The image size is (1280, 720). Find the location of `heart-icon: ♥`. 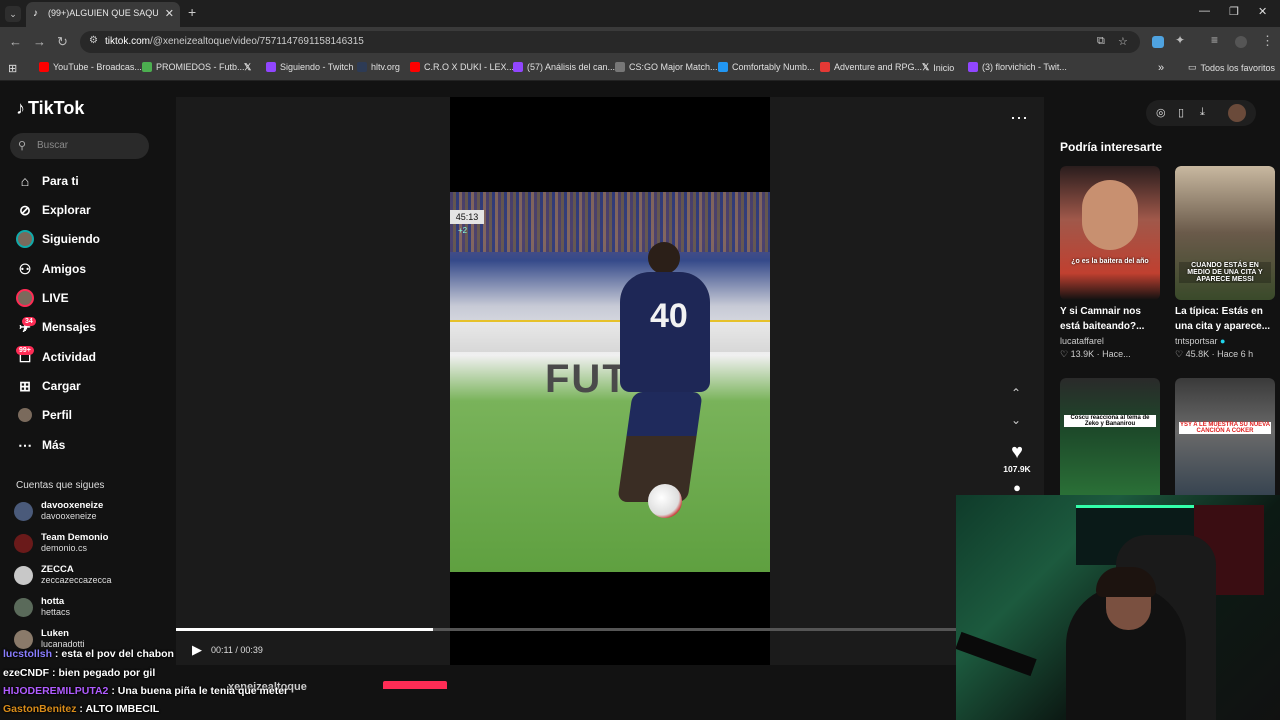

heart-icon: ♥ is located at coordinates (1017, 452).